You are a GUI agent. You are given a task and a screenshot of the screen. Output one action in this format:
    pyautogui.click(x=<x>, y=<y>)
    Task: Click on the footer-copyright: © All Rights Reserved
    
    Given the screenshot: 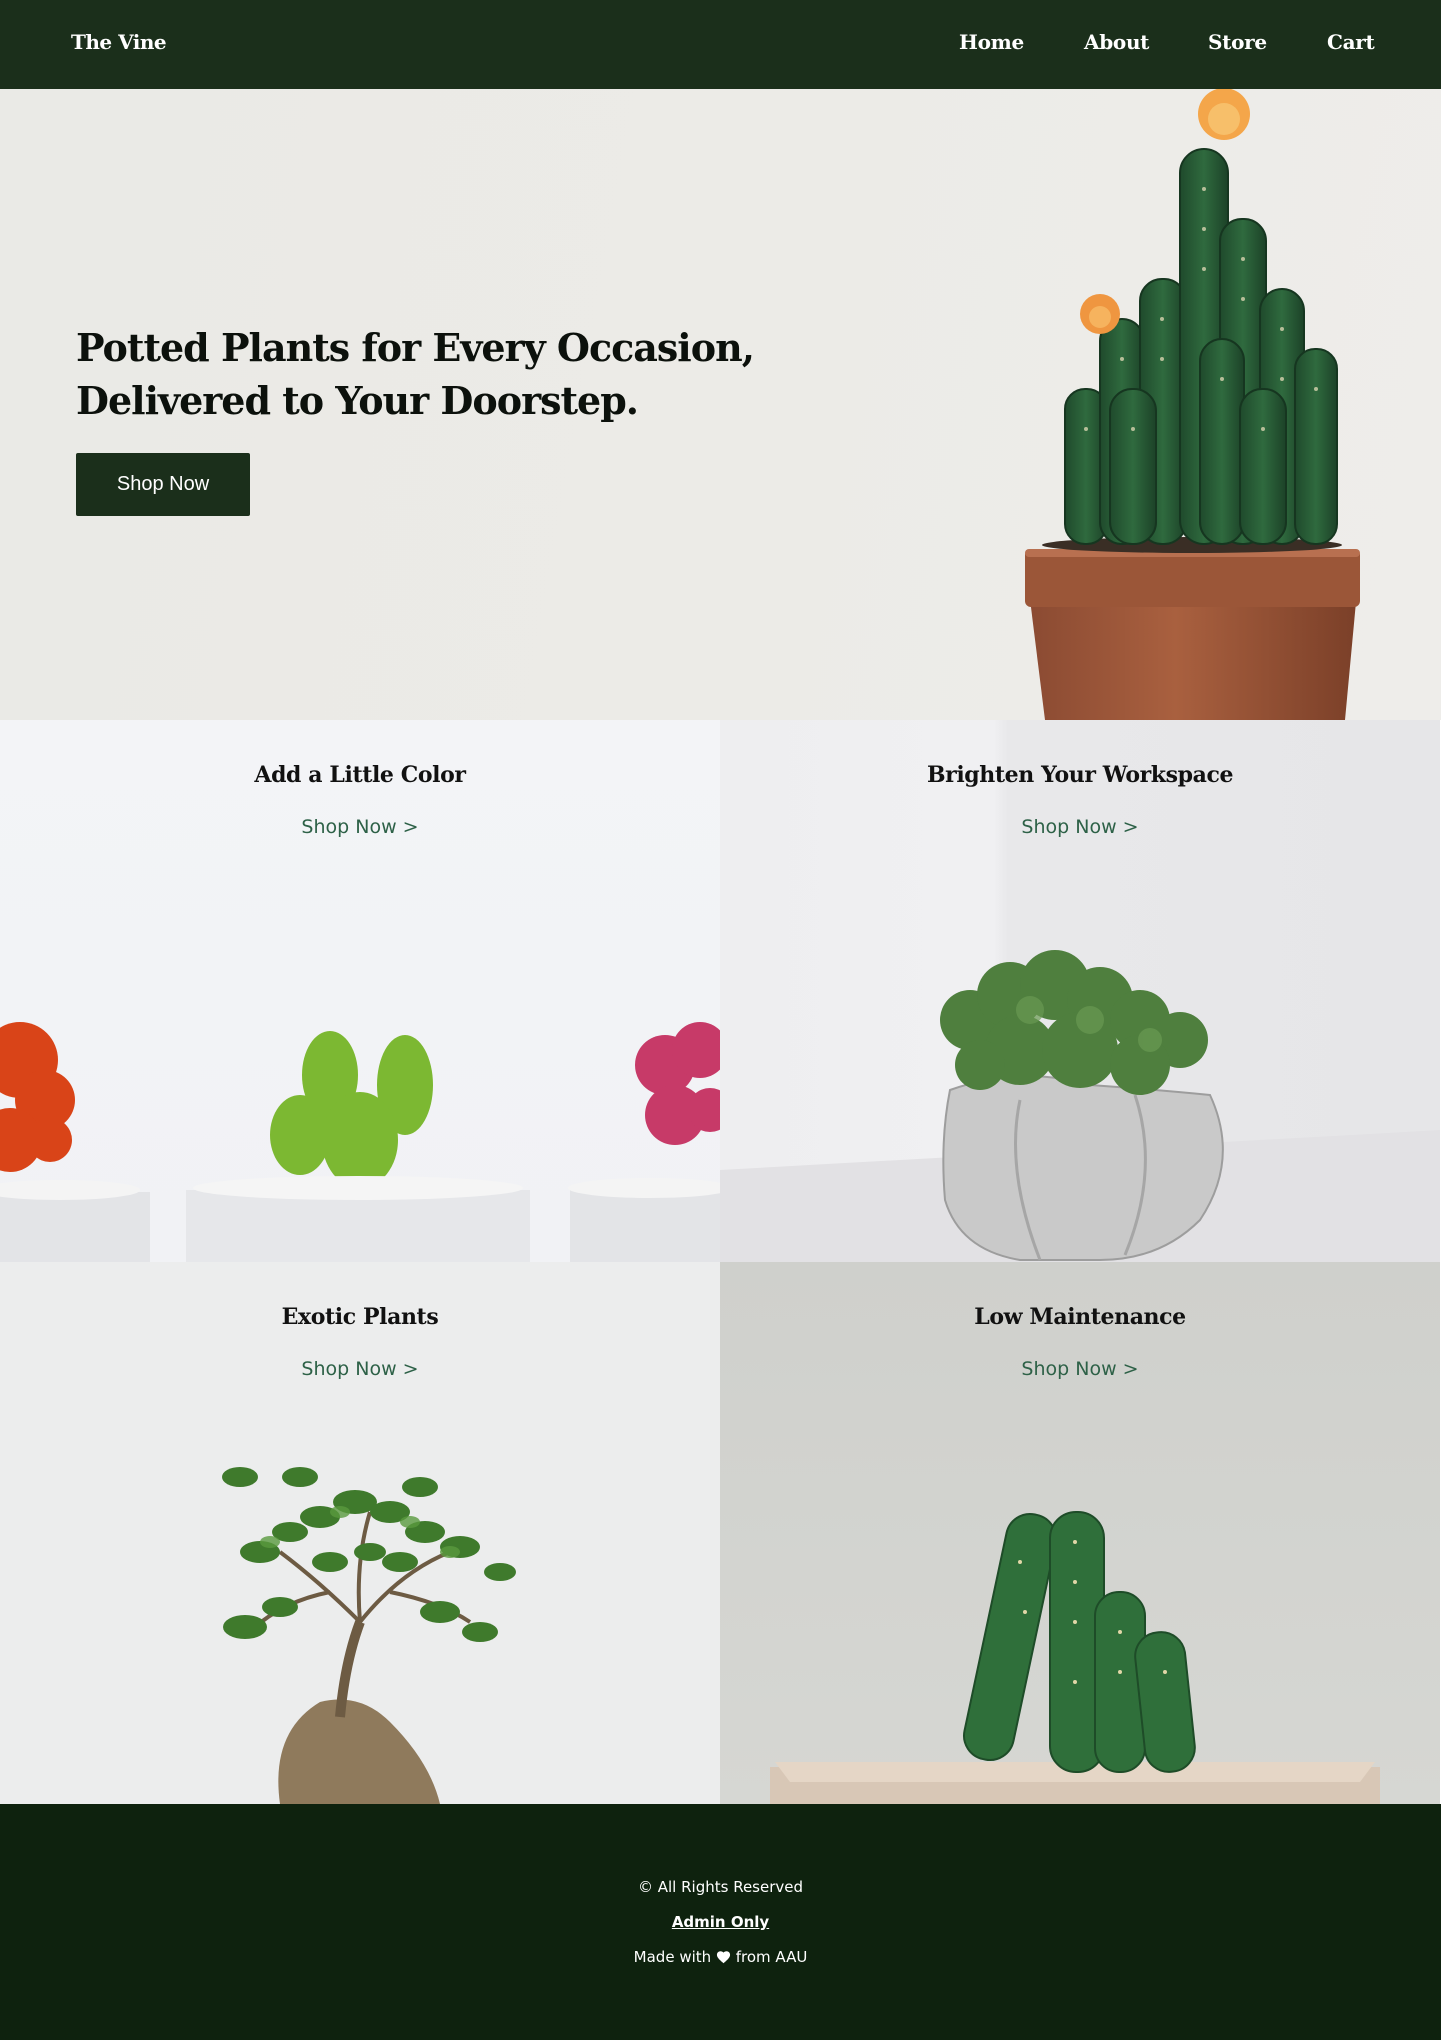 What is the action you would take?
    pyautogui.click(x=720, y=1887)
    